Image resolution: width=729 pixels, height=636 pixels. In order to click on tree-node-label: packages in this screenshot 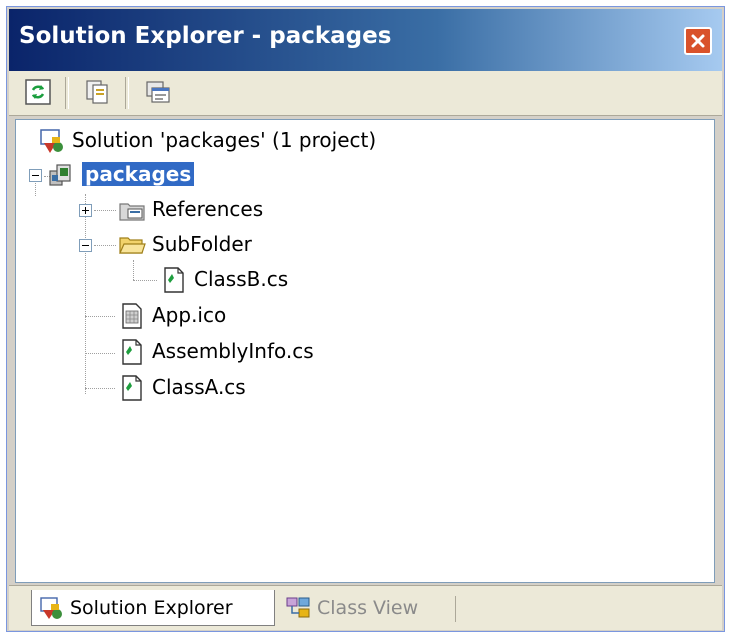, I will do `click(138, 174)`.